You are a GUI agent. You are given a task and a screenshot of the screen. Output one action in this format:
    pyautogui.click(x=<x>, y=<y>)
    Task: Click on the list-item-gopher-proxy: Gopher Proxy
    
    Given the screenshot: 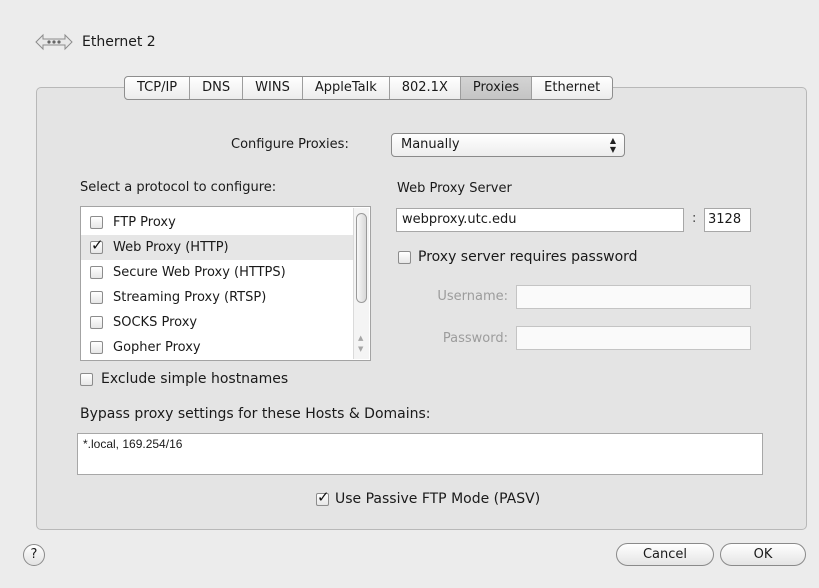 What is the action you would take?
    pyautogui.click(x=217, y=347)
    